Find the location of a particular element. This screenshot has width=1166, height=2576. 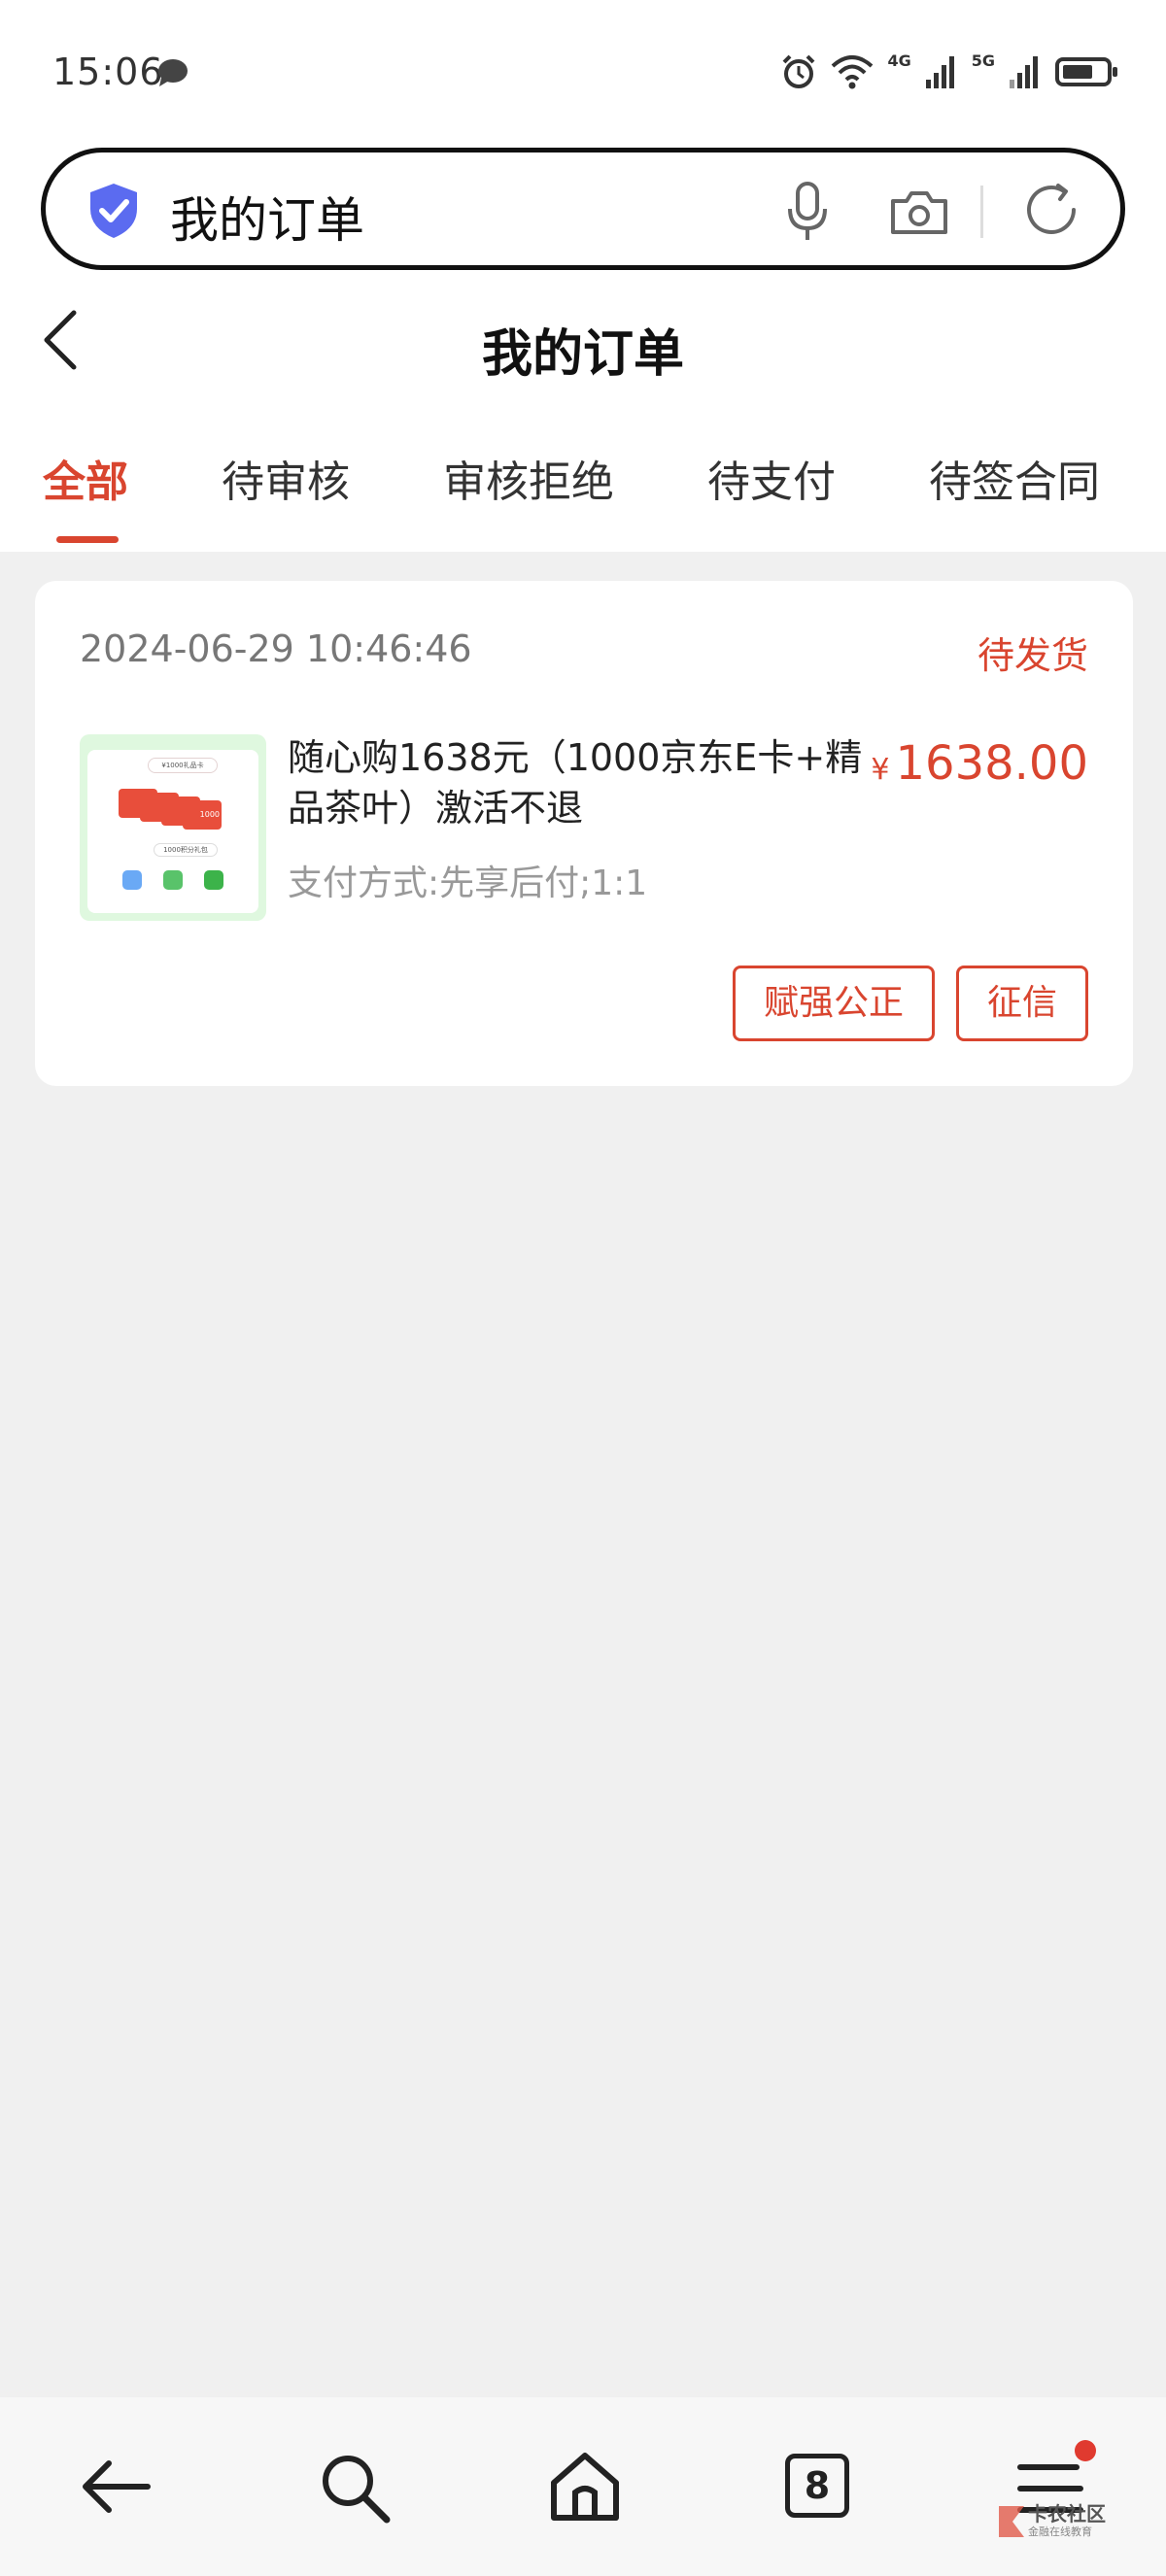

watermark: 卡农社区 金融在线教育 is located at coordinates (1058, 2527).